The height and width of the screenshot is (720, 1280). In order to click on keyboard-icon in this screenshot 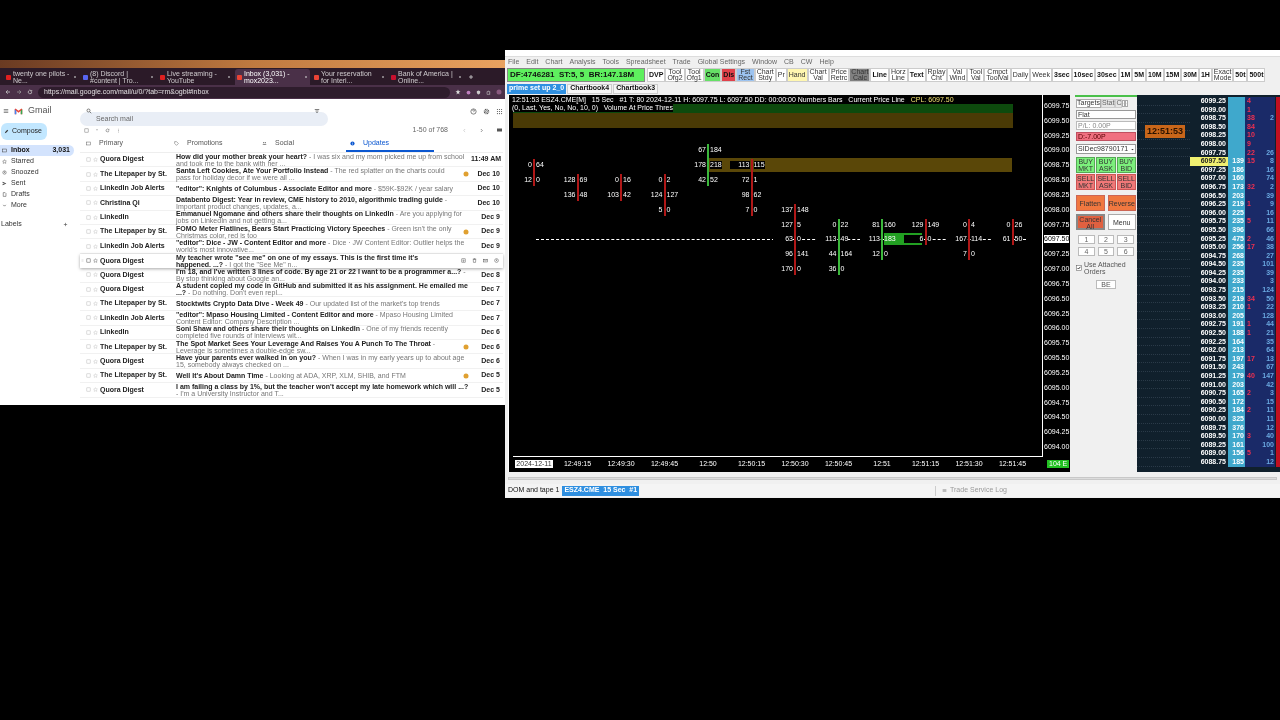, I will do `click(499, 130)`.